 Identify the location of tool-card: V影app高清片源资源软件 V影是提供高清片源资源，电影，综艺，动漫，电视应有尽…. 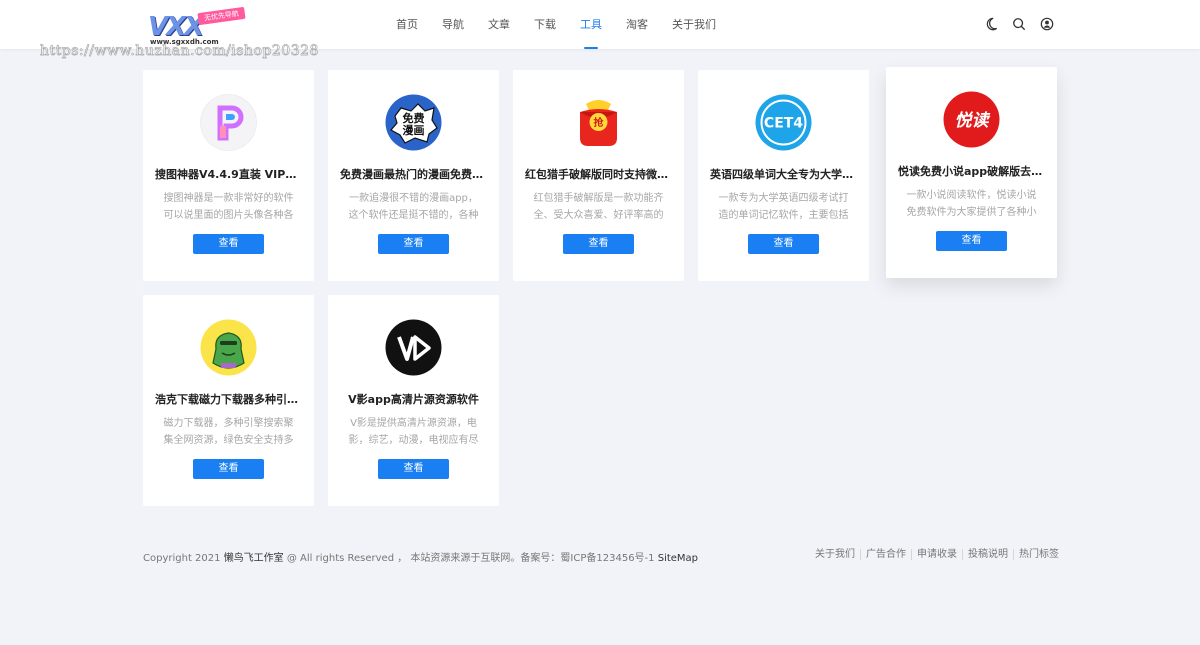
(413, 400).